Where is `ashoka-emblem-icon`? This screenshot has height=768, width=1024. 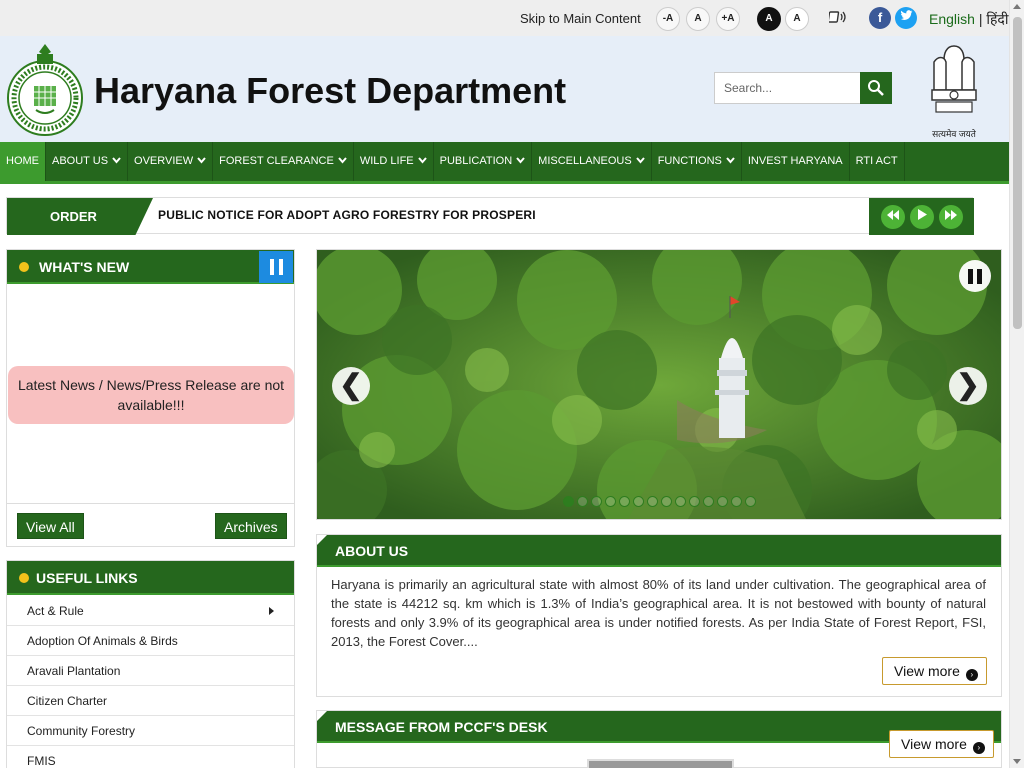 ashoka-emblem-icon is located at coordinates (954, 79).